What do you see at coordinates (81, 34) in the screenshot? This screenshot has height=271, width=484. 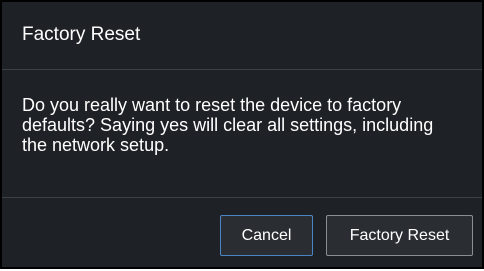 I see `dialog-title: Factory Reset` at bounding box center [81, 34].